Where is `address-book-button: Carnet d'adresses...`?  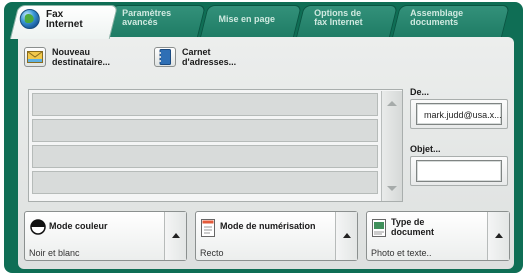 address-book-button: Carnet d'adresses... is located at coordinates (195, 57).